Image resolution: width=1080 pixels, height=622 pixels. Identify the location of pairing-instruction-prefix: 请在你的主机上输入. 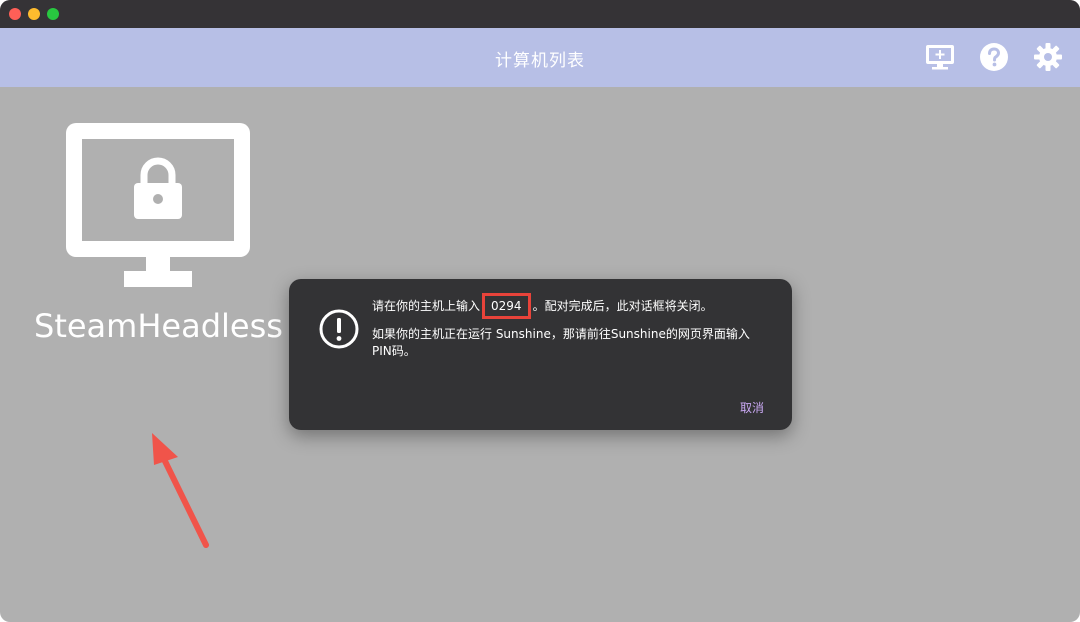
(426, 306).